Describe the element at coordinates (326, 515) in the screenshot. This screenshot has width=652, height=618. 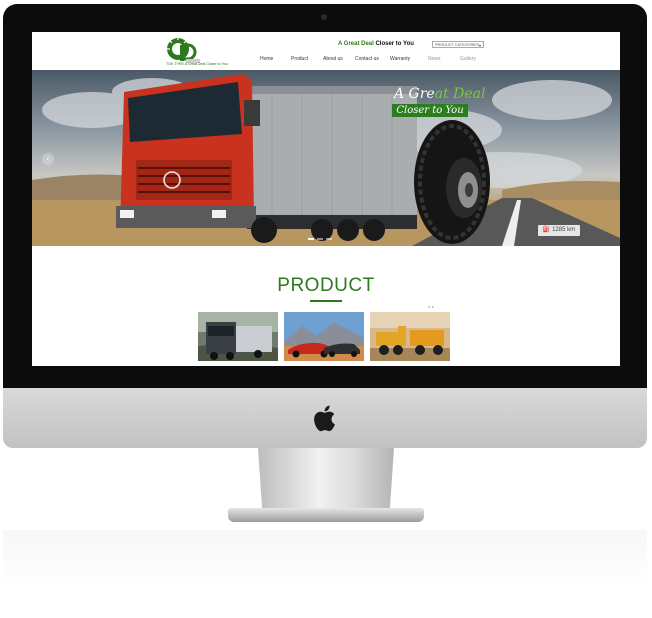
I see `monitor-foot` at that location.